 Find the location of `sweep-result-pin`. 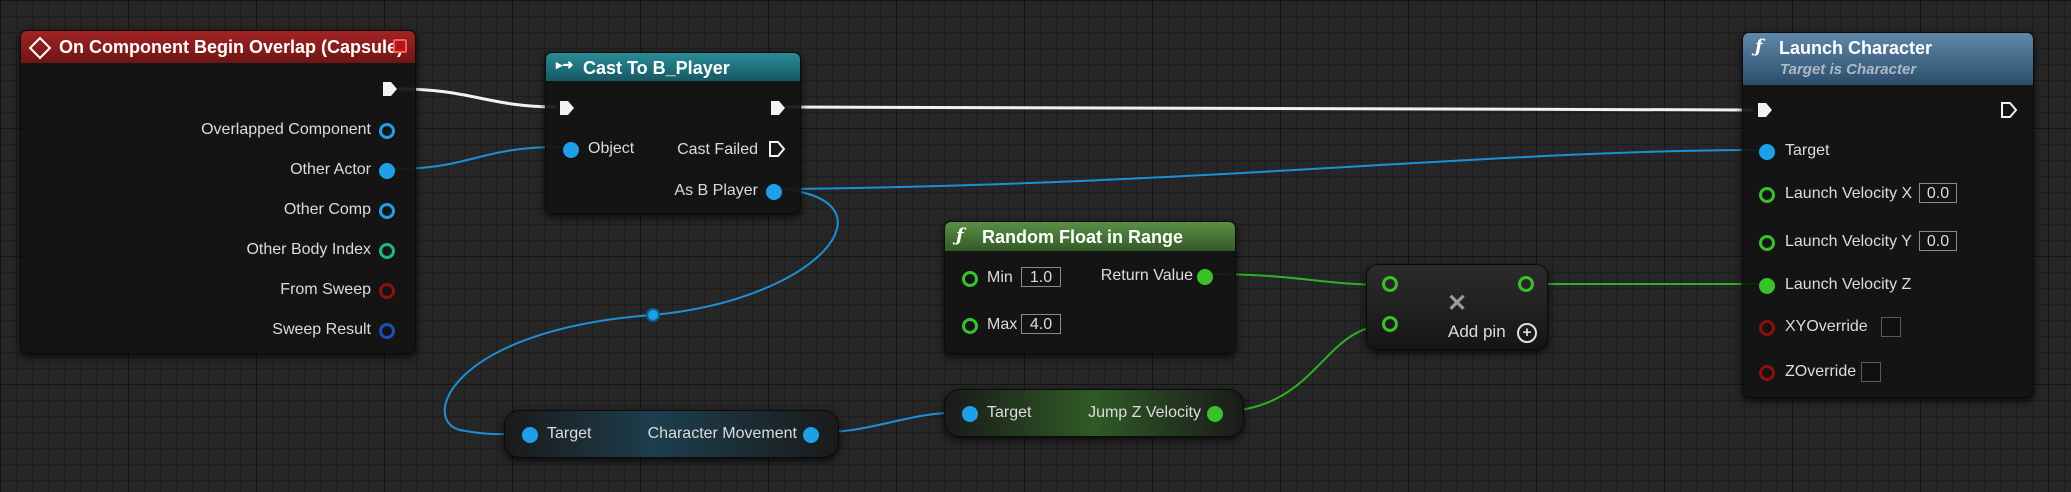

sweep-result-pin is located at coordinates (387, 331).